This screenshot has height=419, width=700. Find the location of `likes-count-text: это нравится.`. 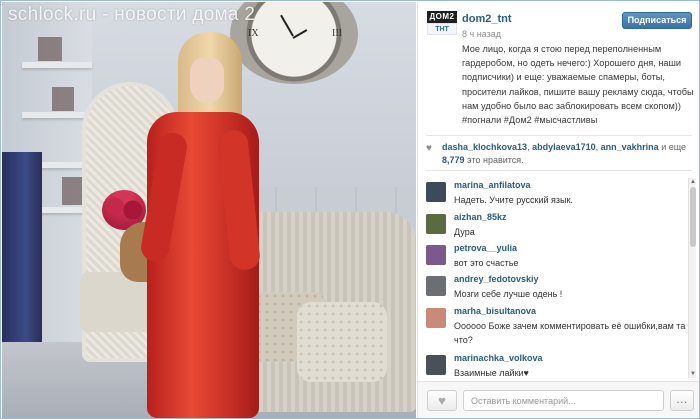

likes-count-text: это нравится. is located at coordinates (495, 160).